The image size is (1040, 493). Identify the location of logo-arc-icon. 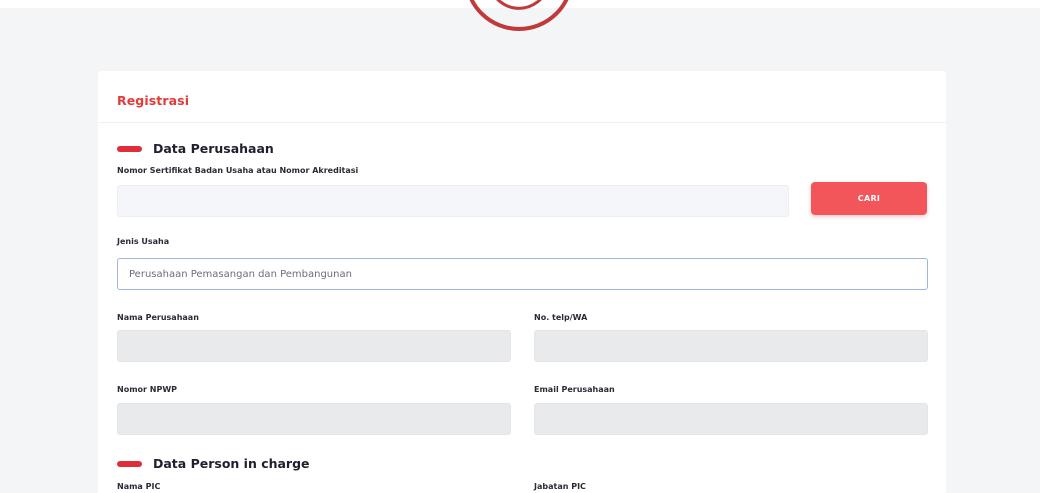
(519, 15).